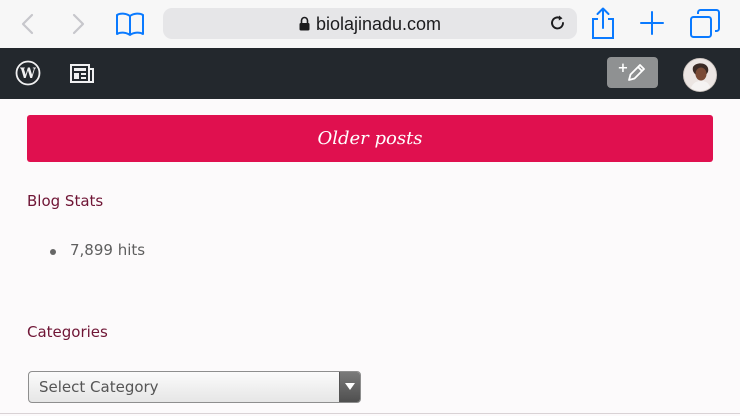  Describe the element at coordinates (65, 201) in the screenshot. I see `blog-stats-heading: Blog Stats` at that location.